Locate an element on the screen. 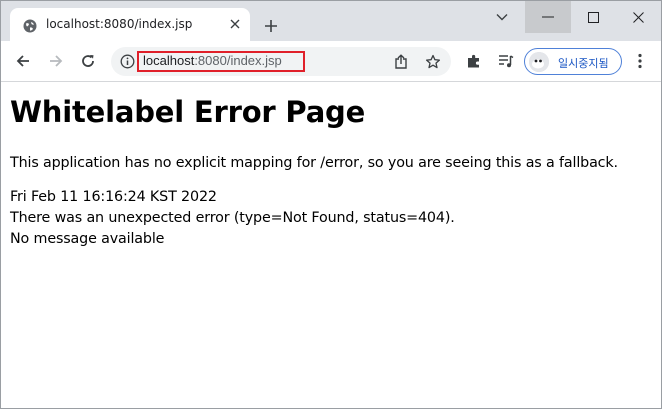 The height and width of the screenshot is (409, 662). error-message: No message available is located at coordinates (87, 239).